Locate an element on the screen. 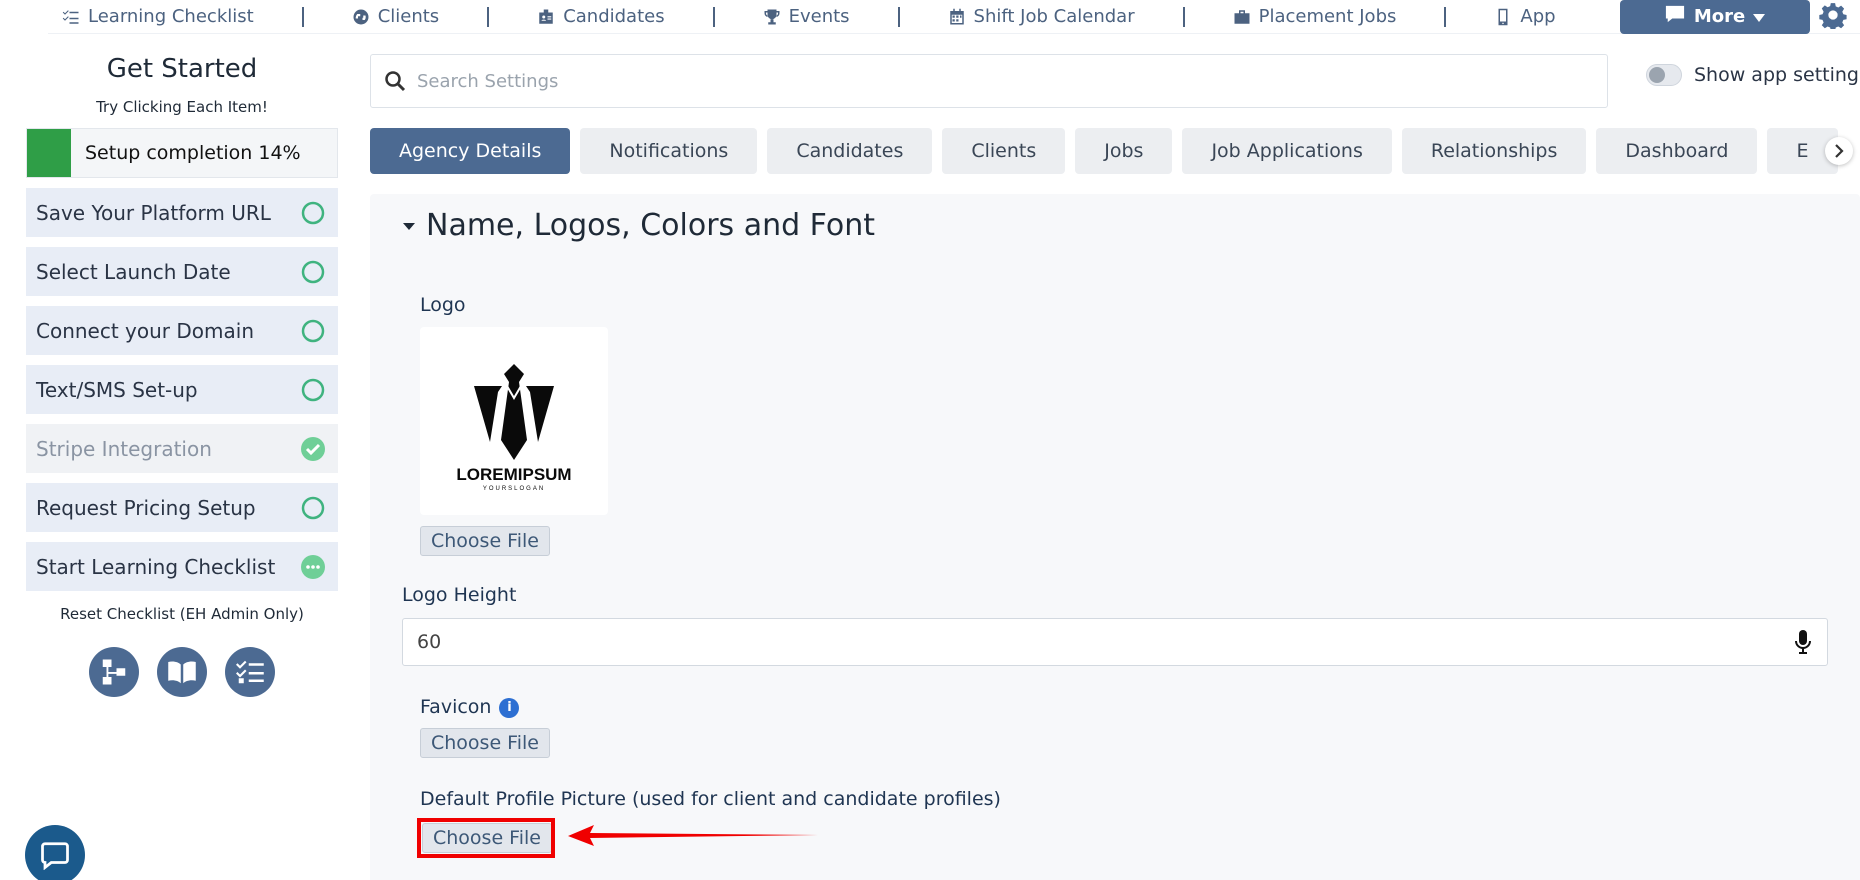 This screenshot has height=880, width=1860. nav-label: Candidates is located at coordinates (614, 16).